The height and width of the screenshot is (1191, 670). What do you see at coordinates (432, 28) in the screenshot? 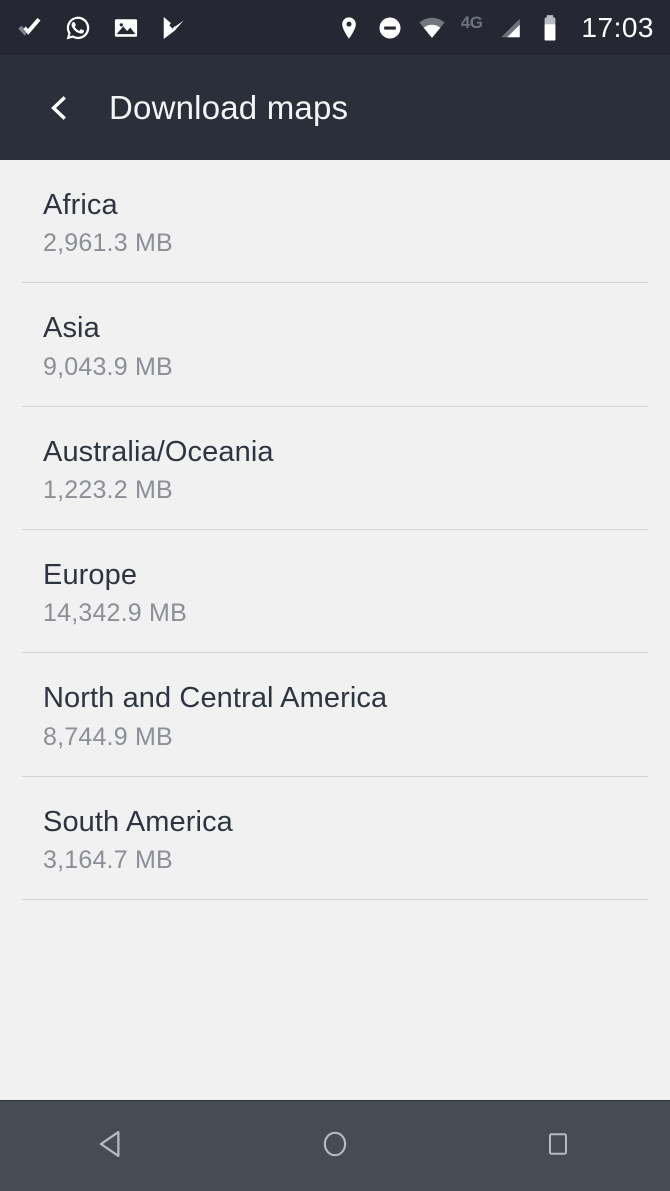
I see `wifi-icon` at bounding box center [432, 28].